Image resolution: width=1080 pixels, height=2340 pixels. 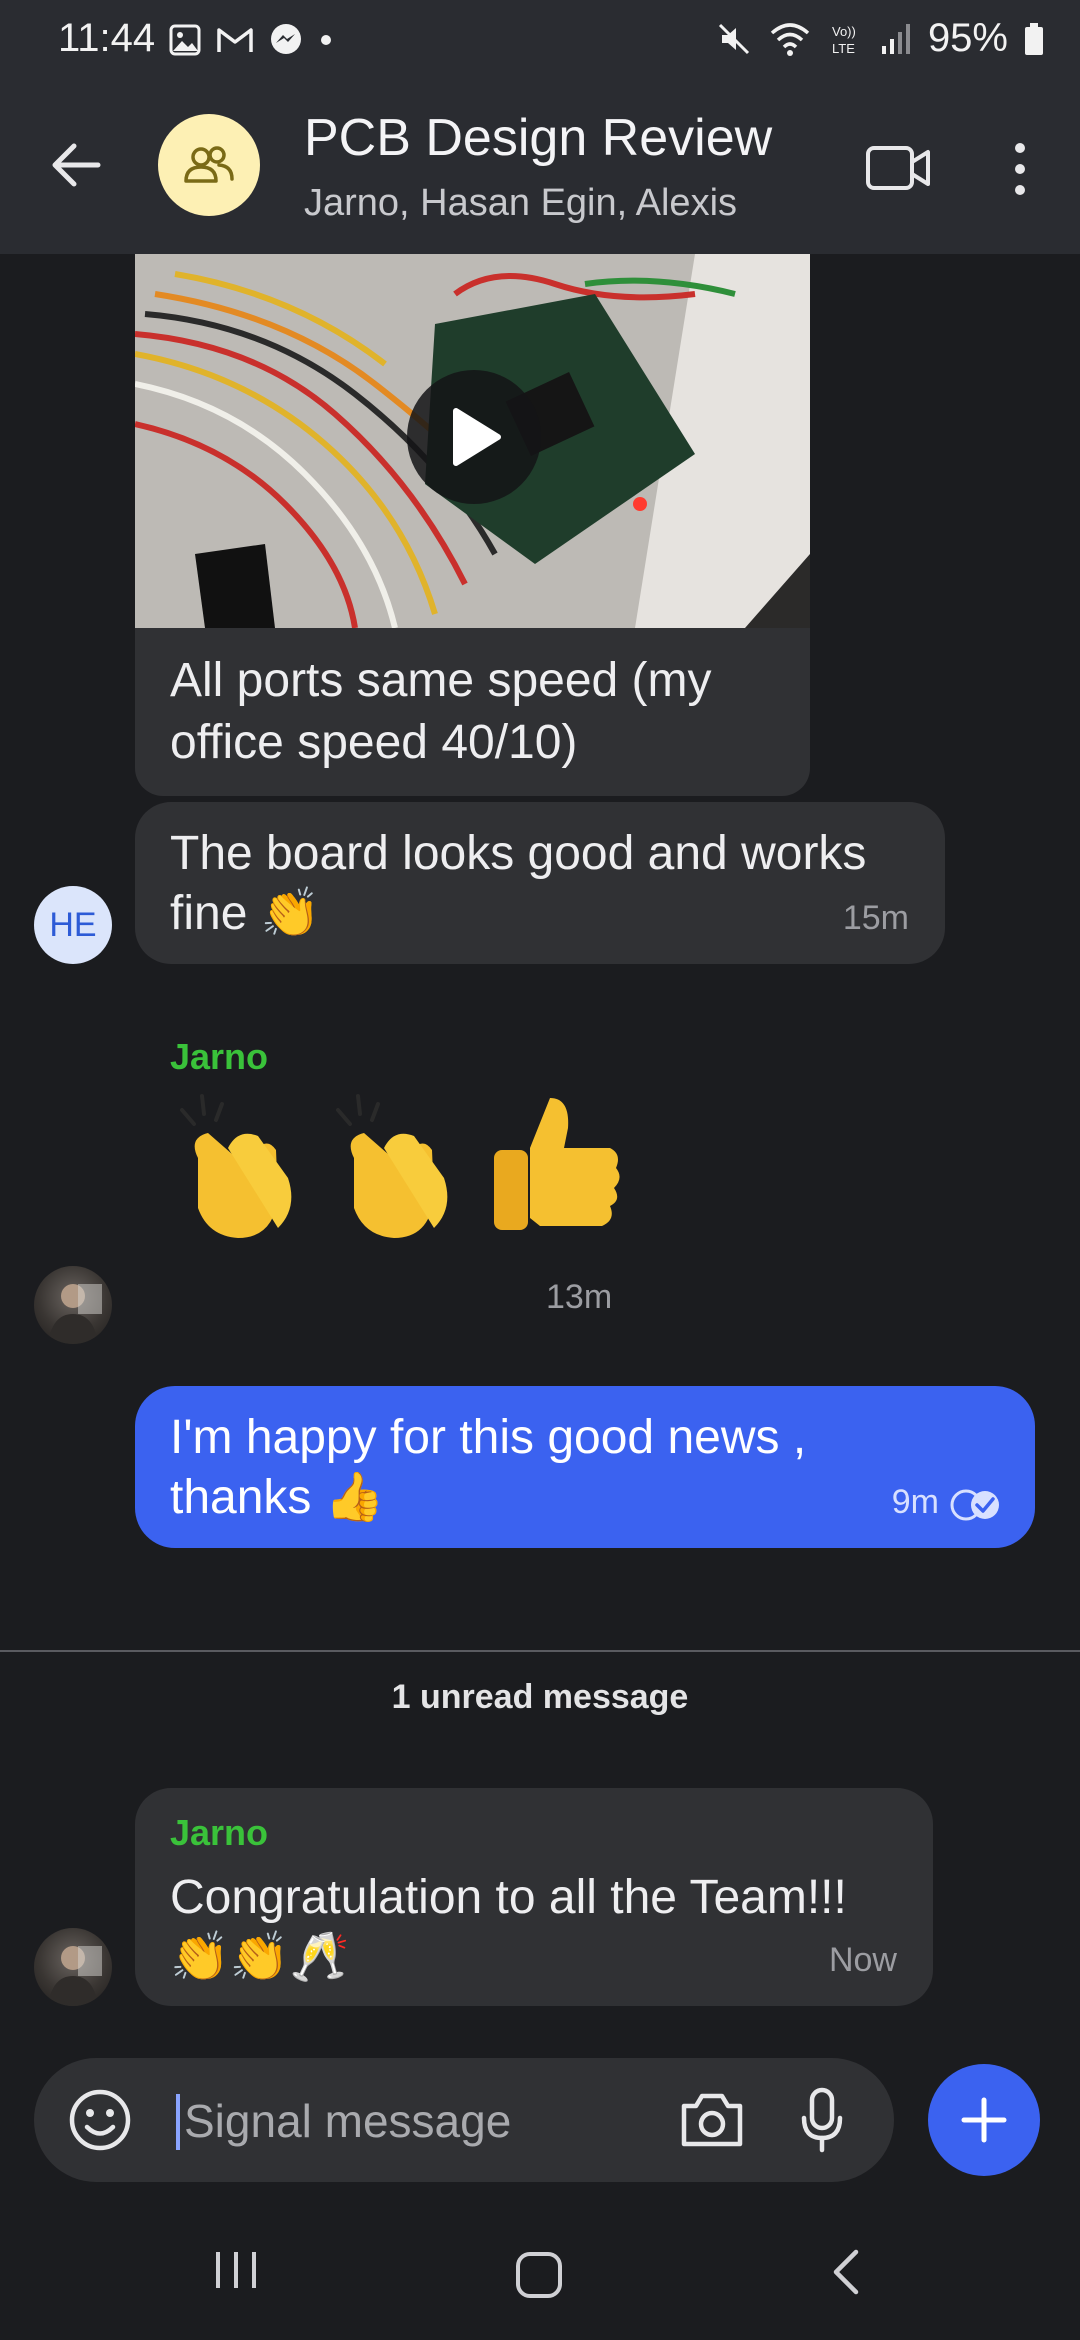 What do you see at coordinates (326, 40) in the screenshot?
I see `dot-icon` at bounding box center [326, 40].